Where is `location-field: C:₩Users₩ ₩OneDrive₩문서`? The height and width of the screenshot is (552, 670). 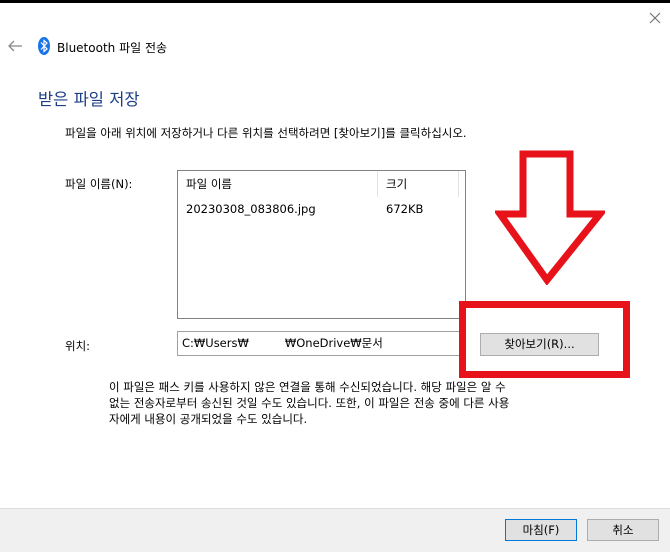
location-field: C:₩Users₩ ₩OneDrive₩문서 is located at coordinates (321, 343).